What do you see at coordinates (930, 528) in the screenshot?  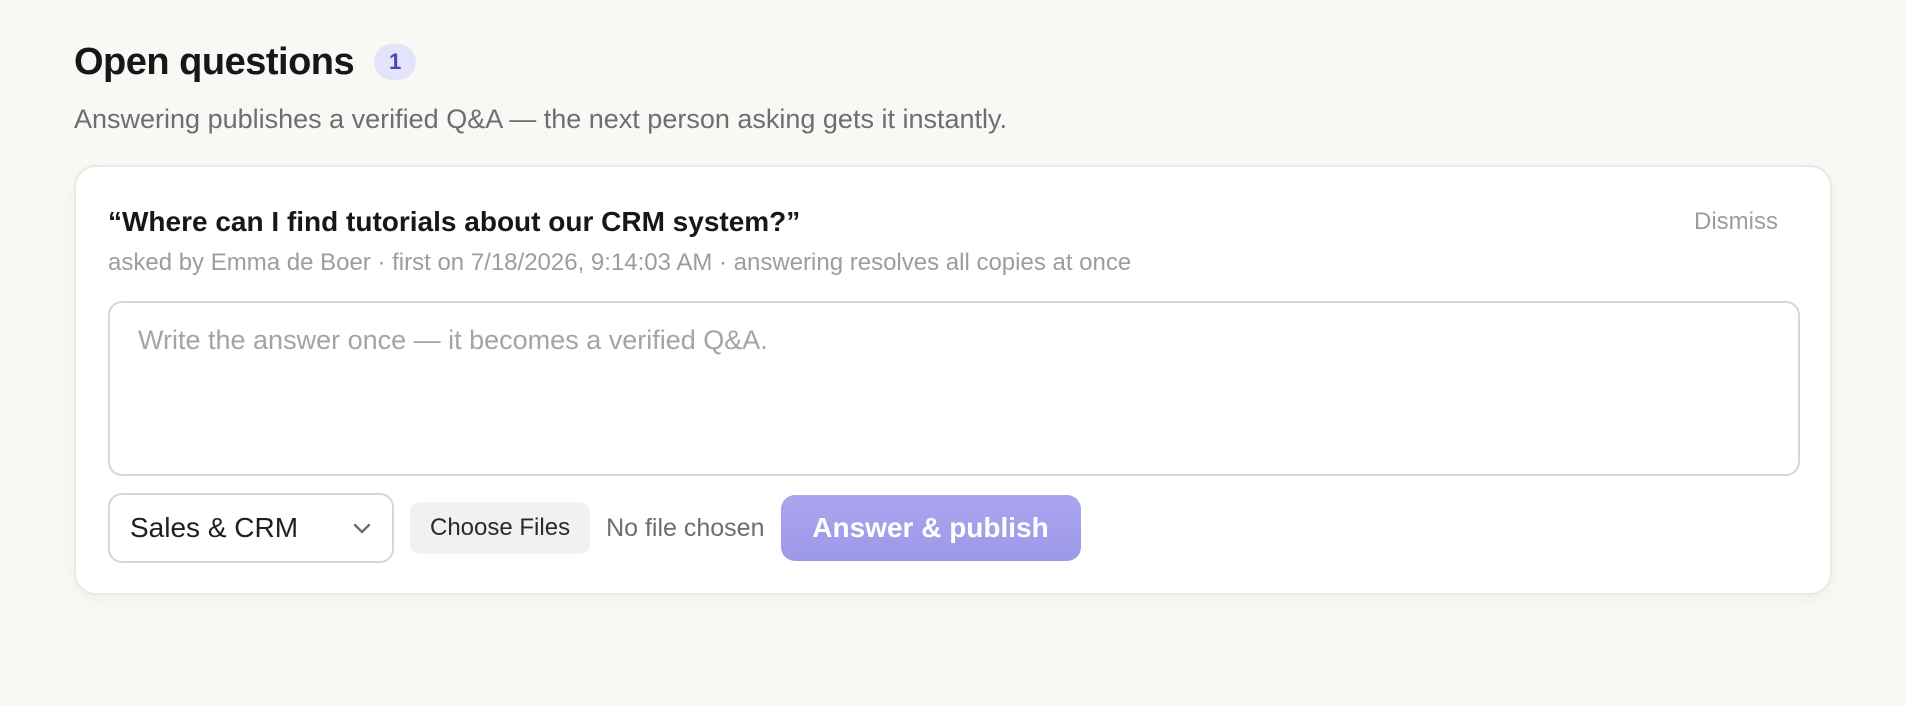 I see `answer-publish-button: Answer & publish` at bounding box center [930, 528].